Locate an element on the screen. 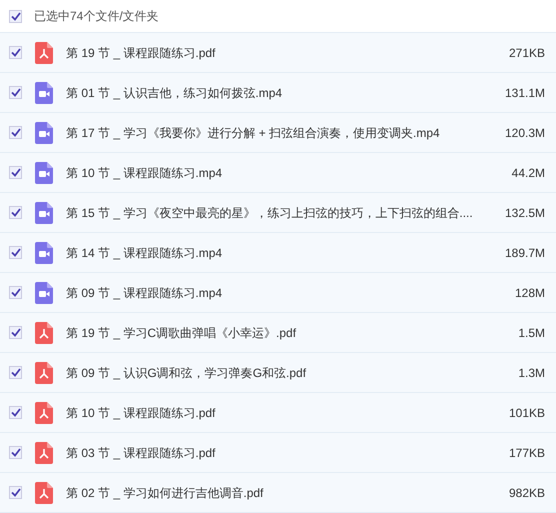 The width and height of the screenshot is (556, 513). file-name: 第 03 节 _ 课程跟随练习.pdf is located at coordinates (141, 453).